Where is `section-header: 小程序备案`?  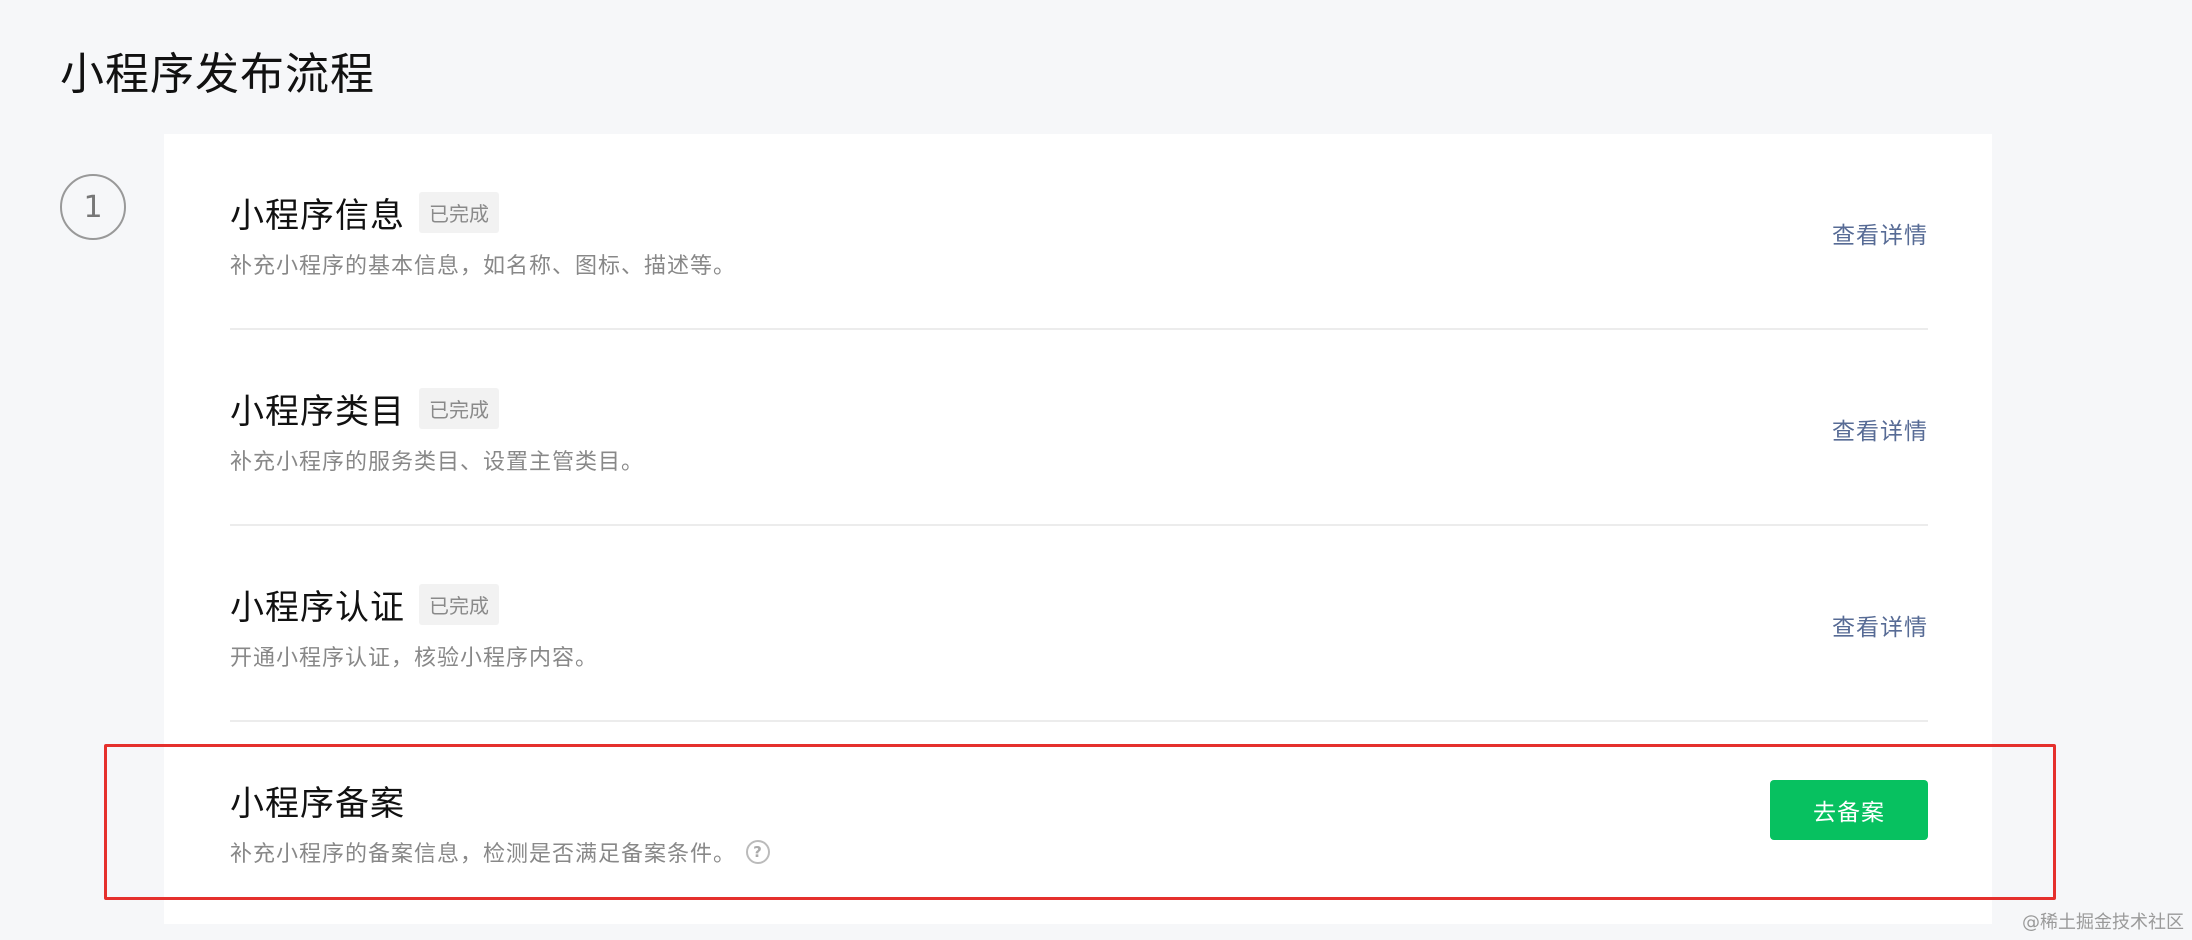
section-header: 小程序备案 is located at coordinates (317, 800).